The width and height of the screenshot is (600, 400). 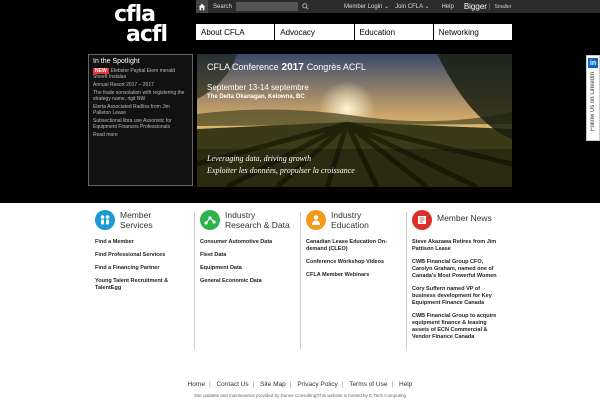 I want to click on footer-sitemap: Site Map, so click(x=273, y=384).